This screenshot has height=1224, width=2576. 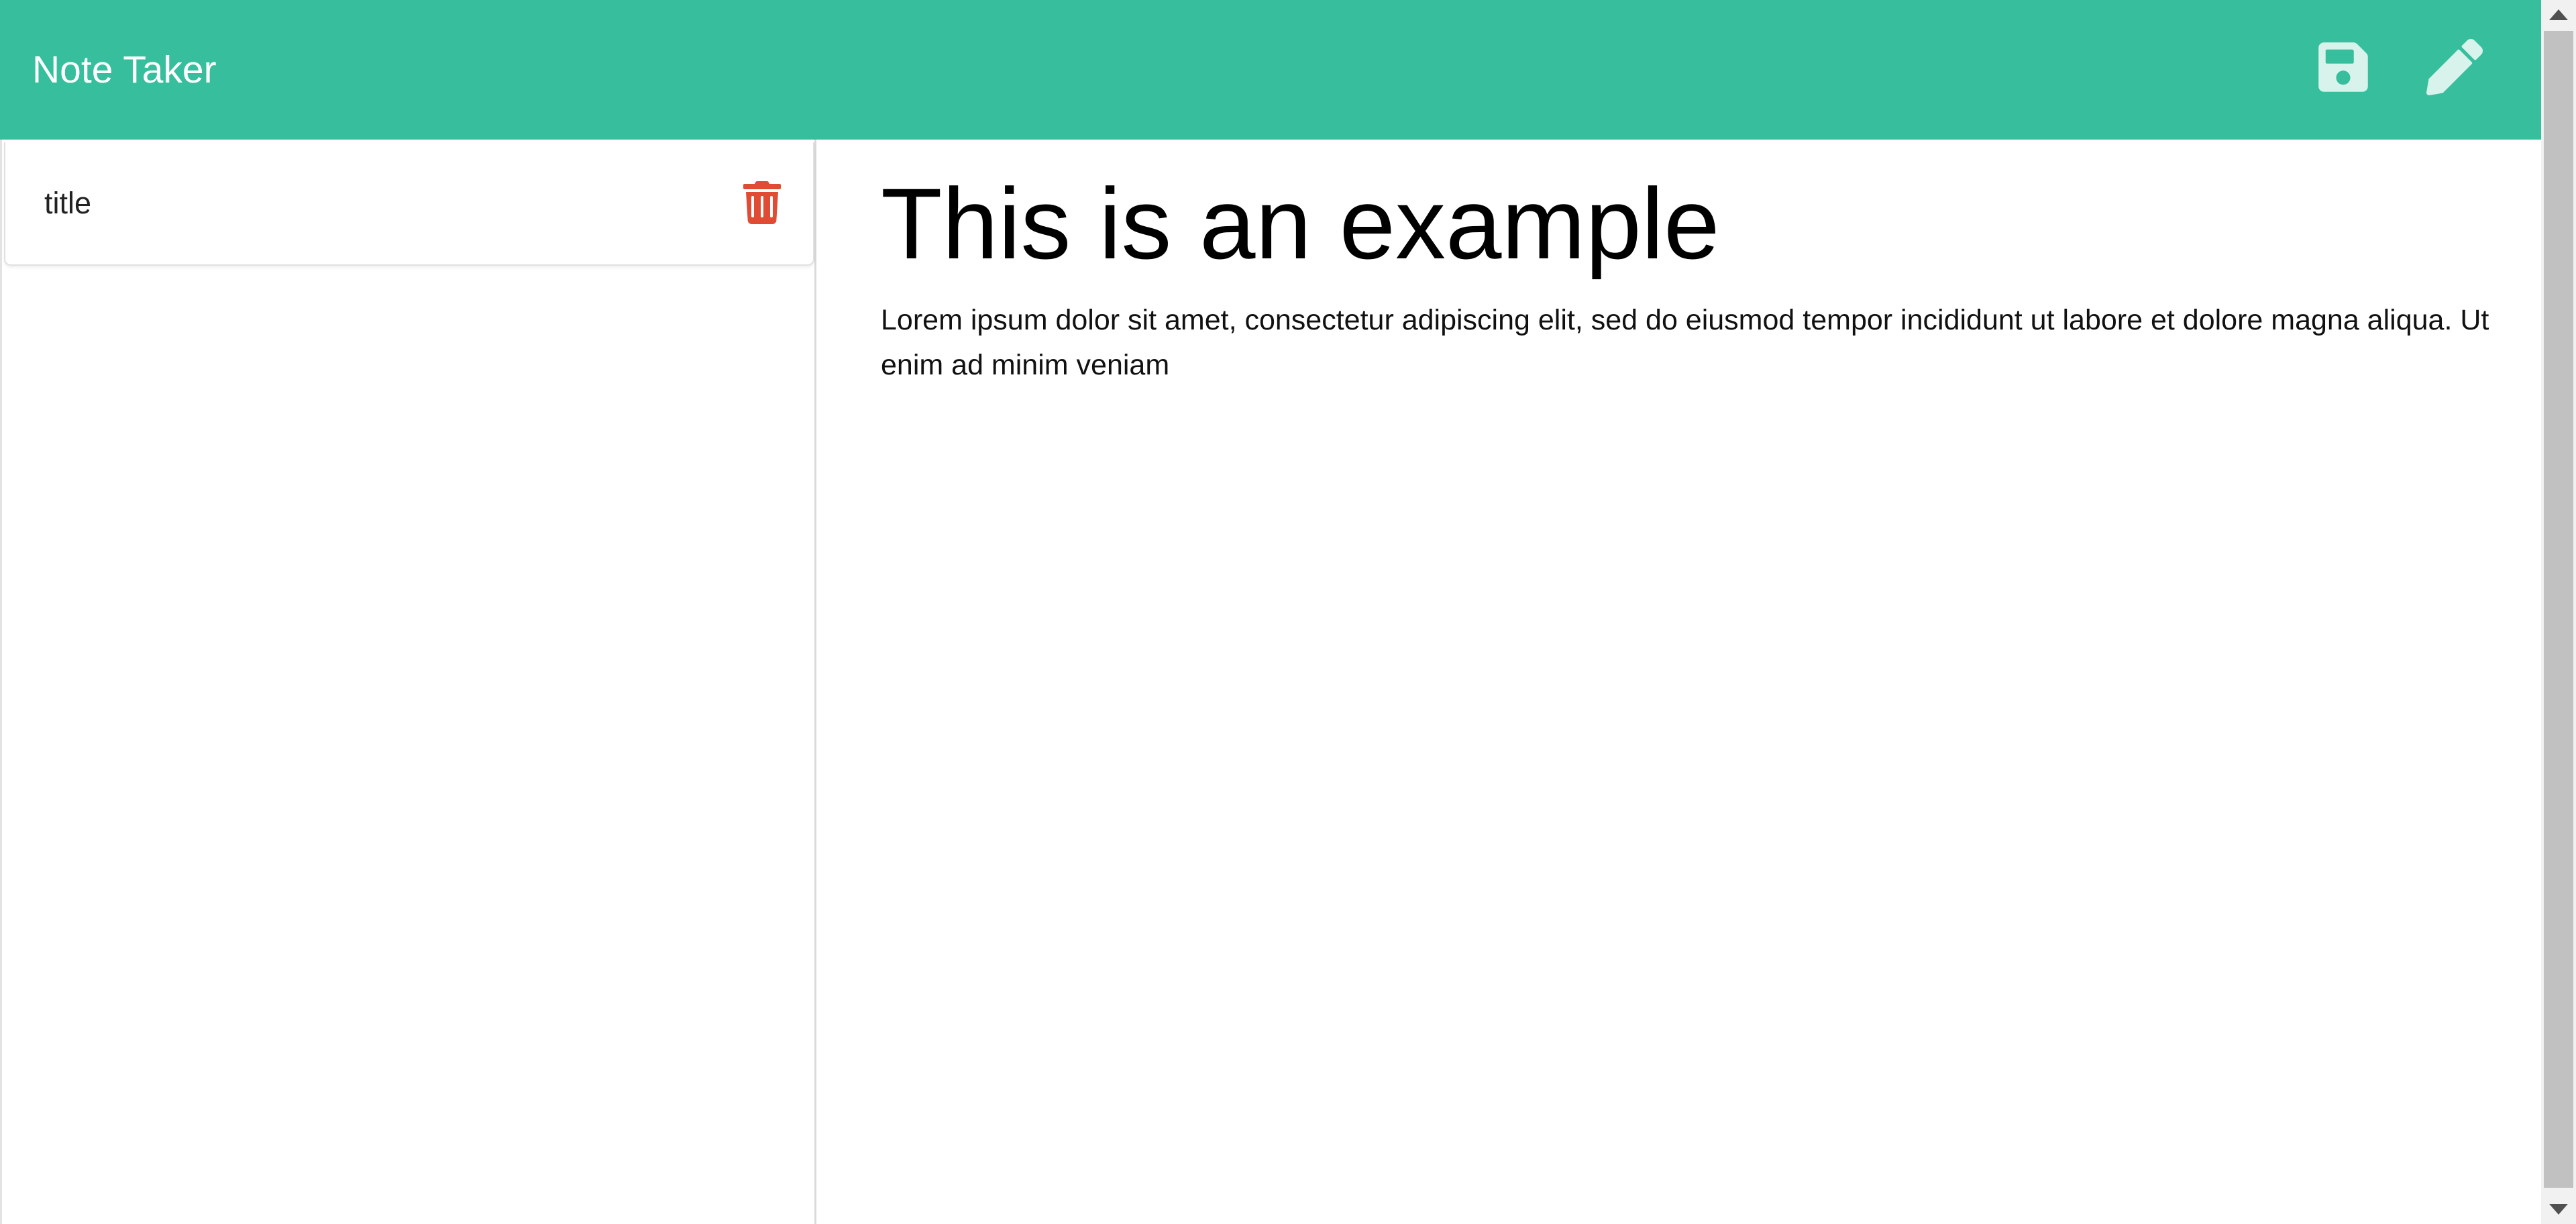 I want to click on navbar: Note Taker, so click(x=1270, y=70).